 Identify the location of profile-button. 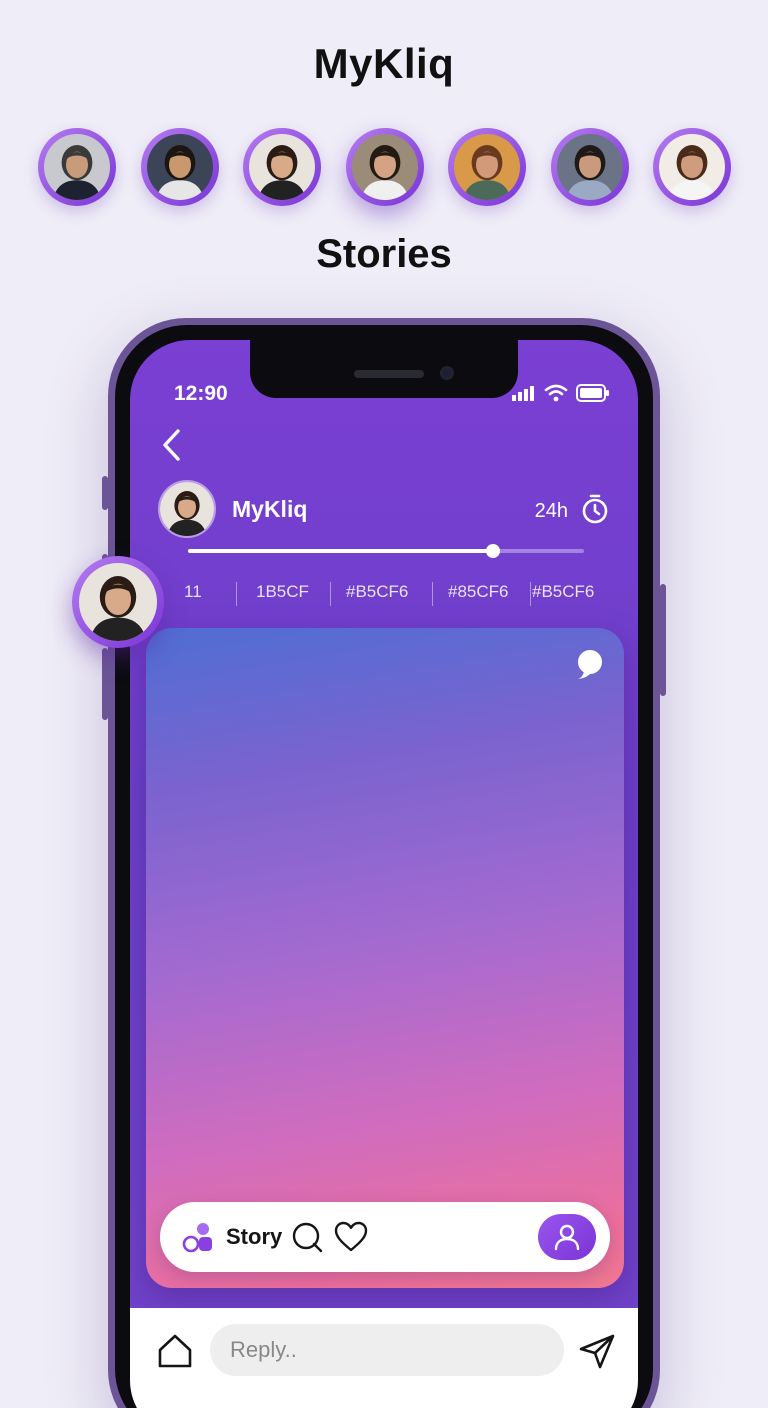
(567, 1237).